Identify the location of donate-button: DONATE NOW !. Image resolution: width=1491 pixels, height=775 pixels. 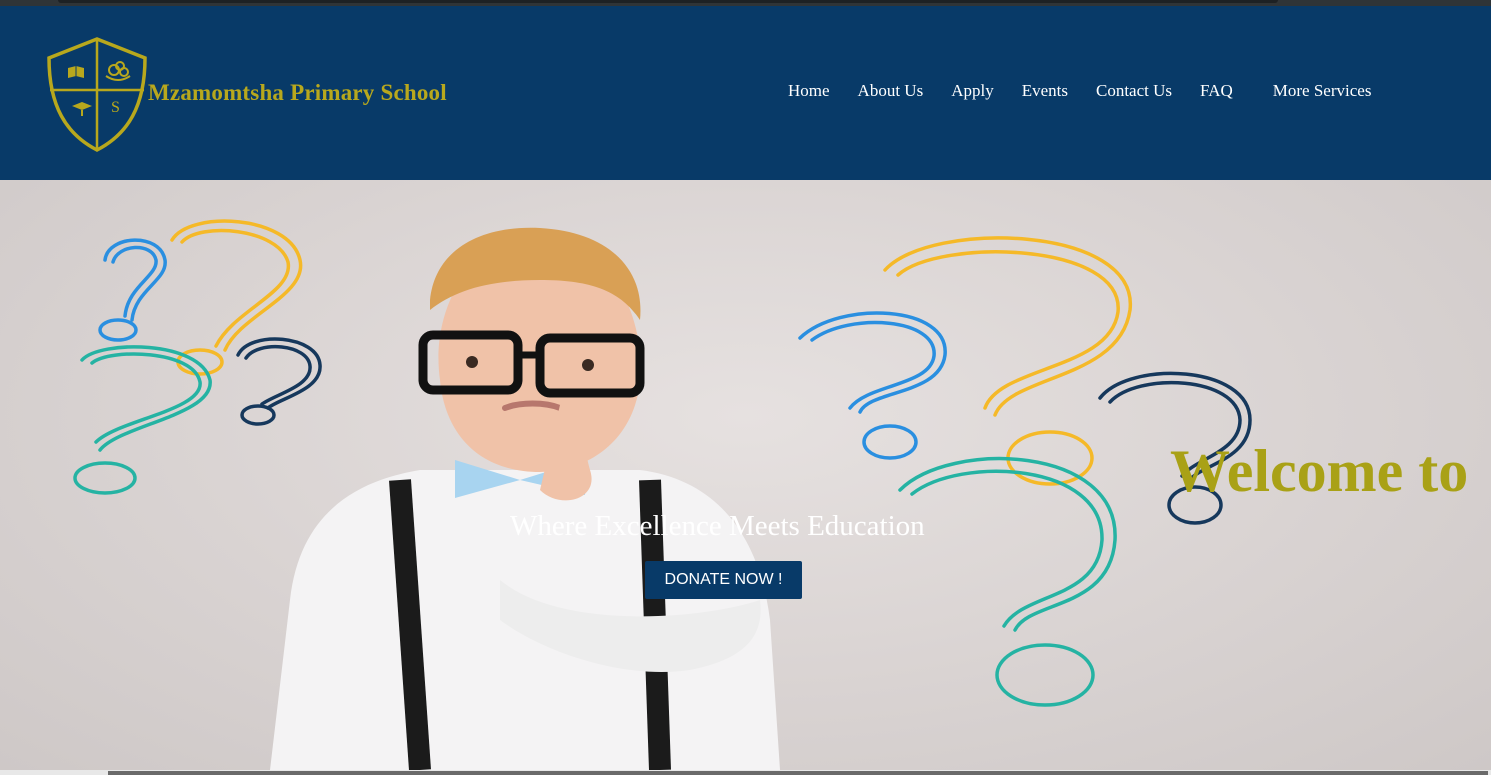
(723, 580).